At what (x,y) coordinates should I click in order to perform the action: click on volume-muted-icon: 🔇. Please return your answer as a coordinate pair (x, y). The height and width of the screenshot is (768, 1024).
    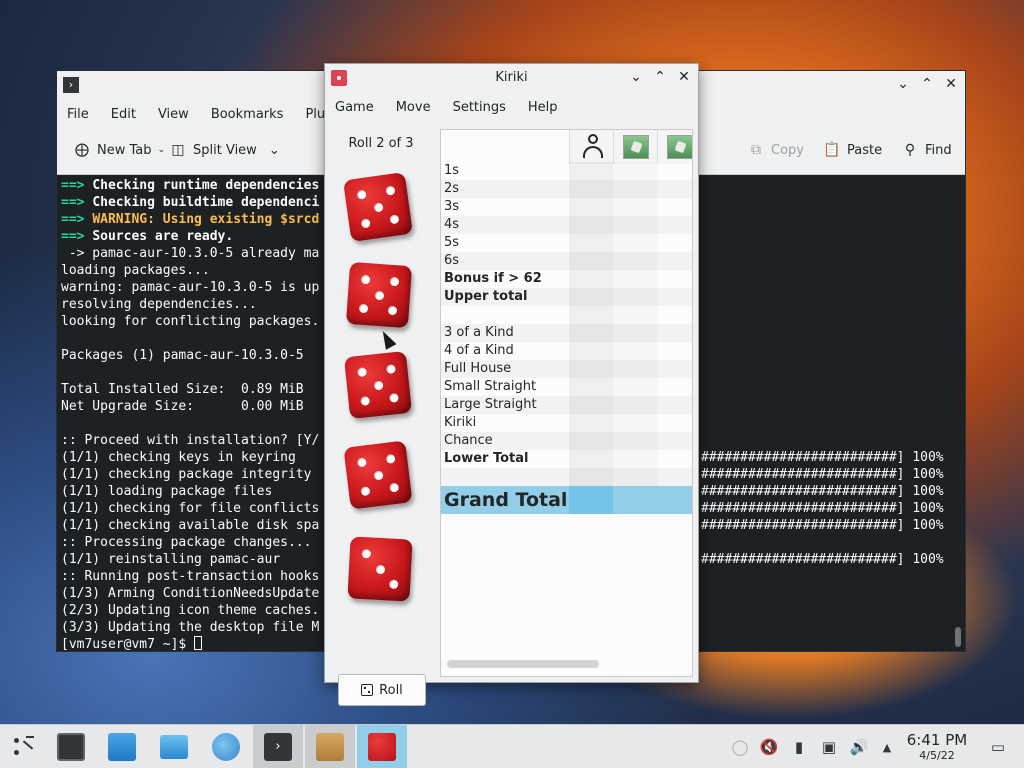
    Looking at the image, I should click on (769, 746).